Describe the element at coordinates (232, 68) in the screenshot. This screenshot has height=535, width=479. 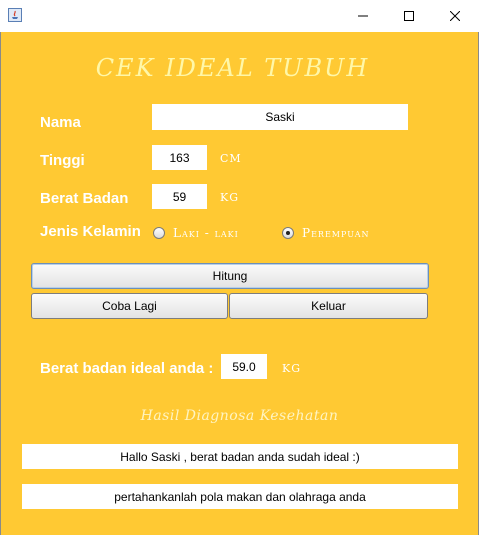
I see `page-title: CEK IDEAL TUBUH` at that location.